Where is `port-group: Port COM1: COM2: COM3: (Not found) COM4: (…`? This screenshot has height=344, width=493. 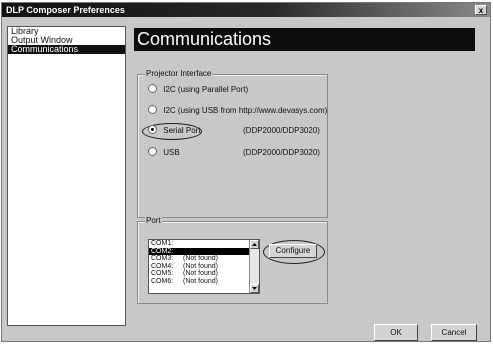
port-group: Port COM1: COM2: COM3: (Not found) COM4: (… is located at coordinates (232, 260).